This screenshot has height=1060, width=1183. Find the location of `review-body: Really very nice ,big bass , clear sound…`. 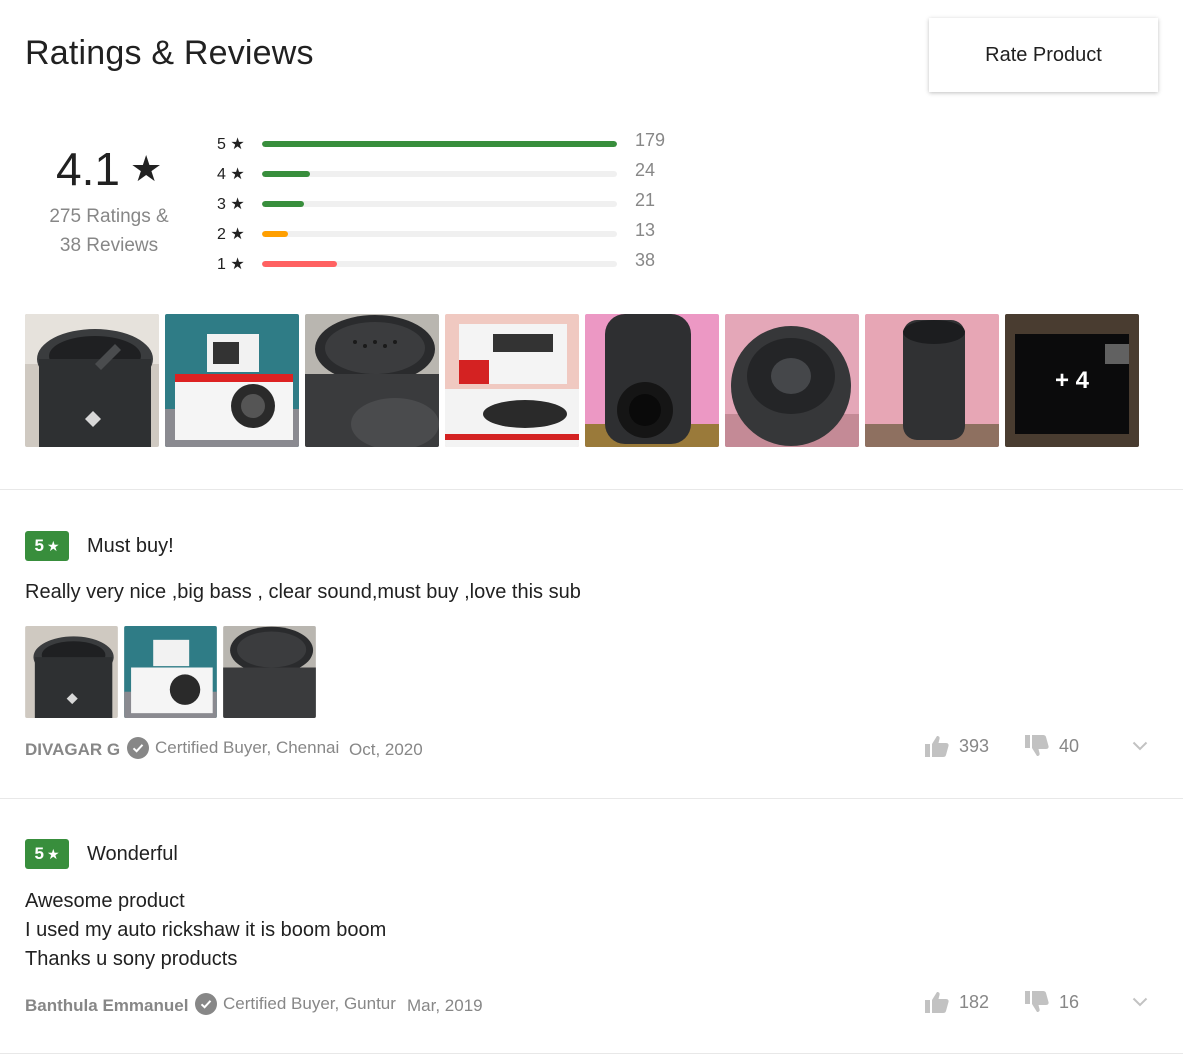

review-body: Really very nice ,big bass , clear sound… is located at coordinates (590, 592).